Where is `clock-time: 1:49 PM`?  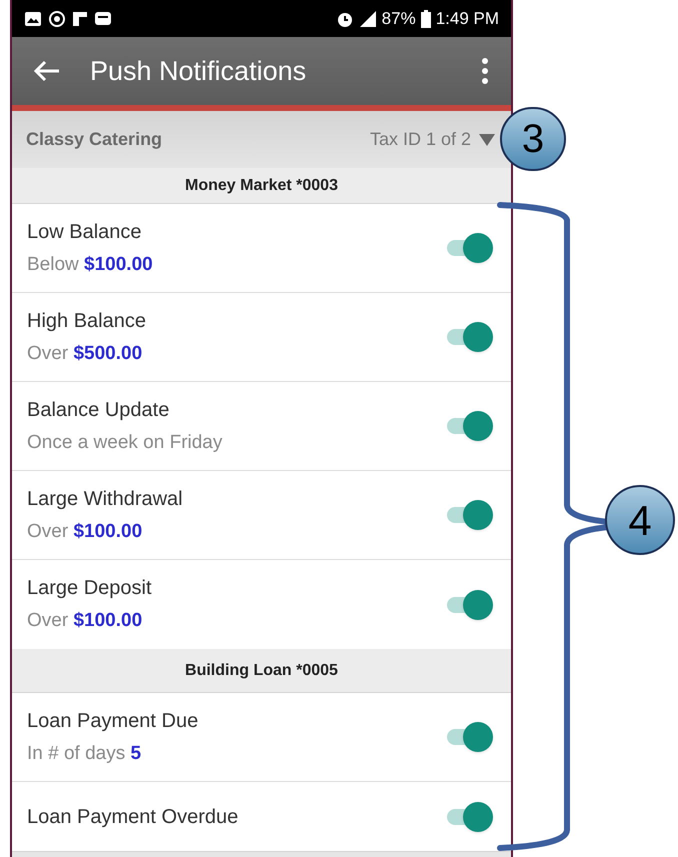 clock-time: 1:49 PM is located at coordinates (467, 19).